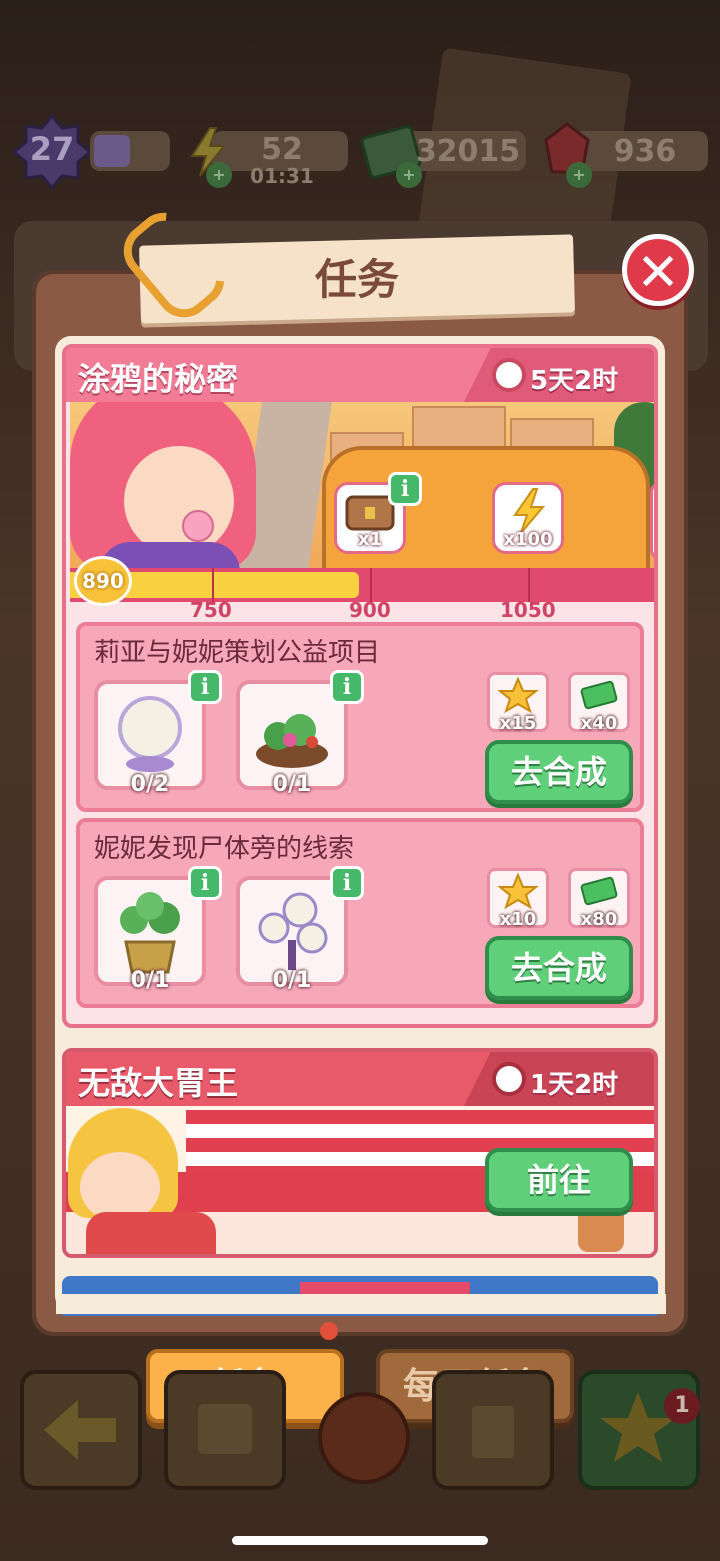 The image size is (720, 1561). What do you see at coordinates (237, 653) in the screenshot?
I see `task-title: 莉亚与妮妮策划公益项目` at bounding box center [237, 653].